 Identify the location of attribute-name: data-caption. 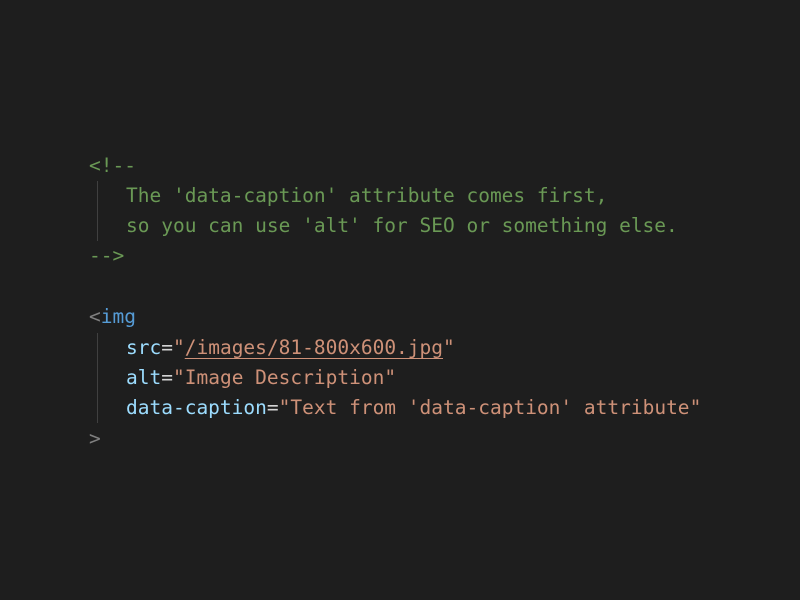
(196, 407).